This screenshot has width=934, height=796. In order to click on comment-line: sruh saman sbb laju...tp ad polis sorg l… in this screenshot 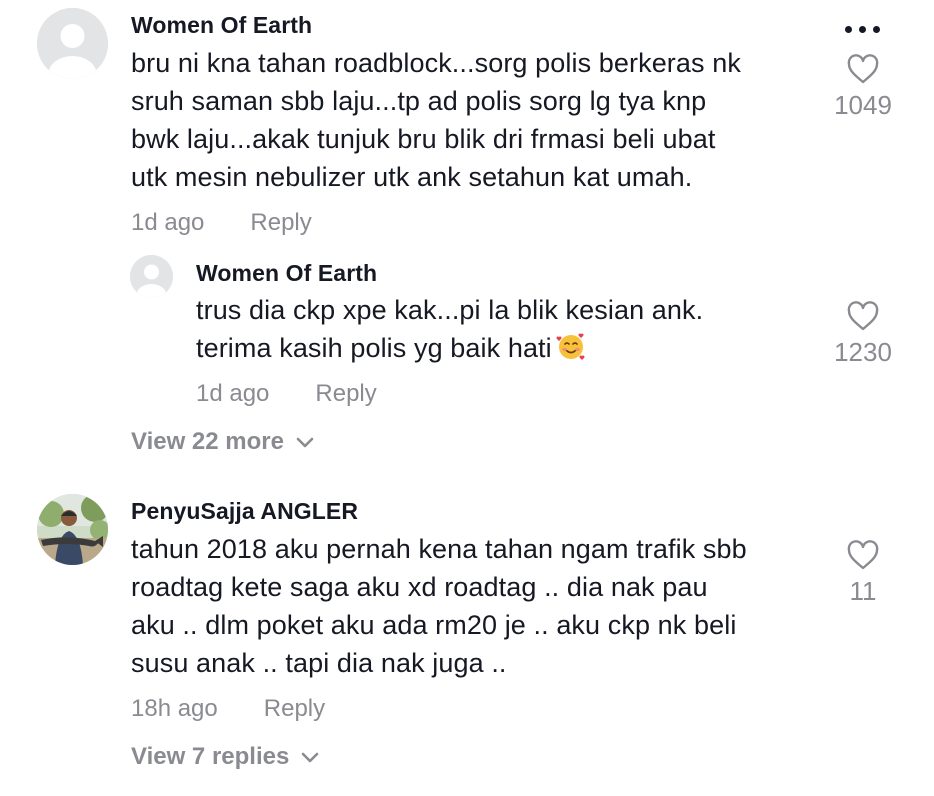, I will do `click(419, 101)`.